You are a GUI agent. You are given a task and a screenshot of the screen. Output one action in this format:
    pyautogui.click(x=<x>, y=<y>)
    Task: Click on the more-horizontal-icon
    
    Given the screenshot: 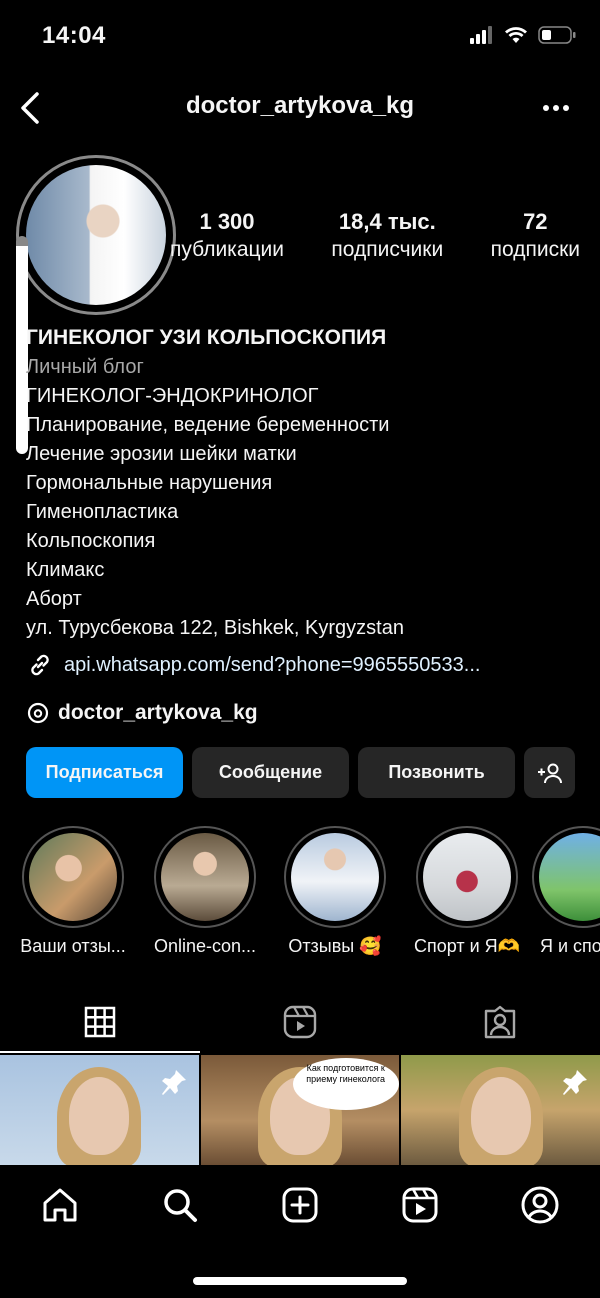 What is the action you would take?
    pyautogui.click(x=556, y=108)
    